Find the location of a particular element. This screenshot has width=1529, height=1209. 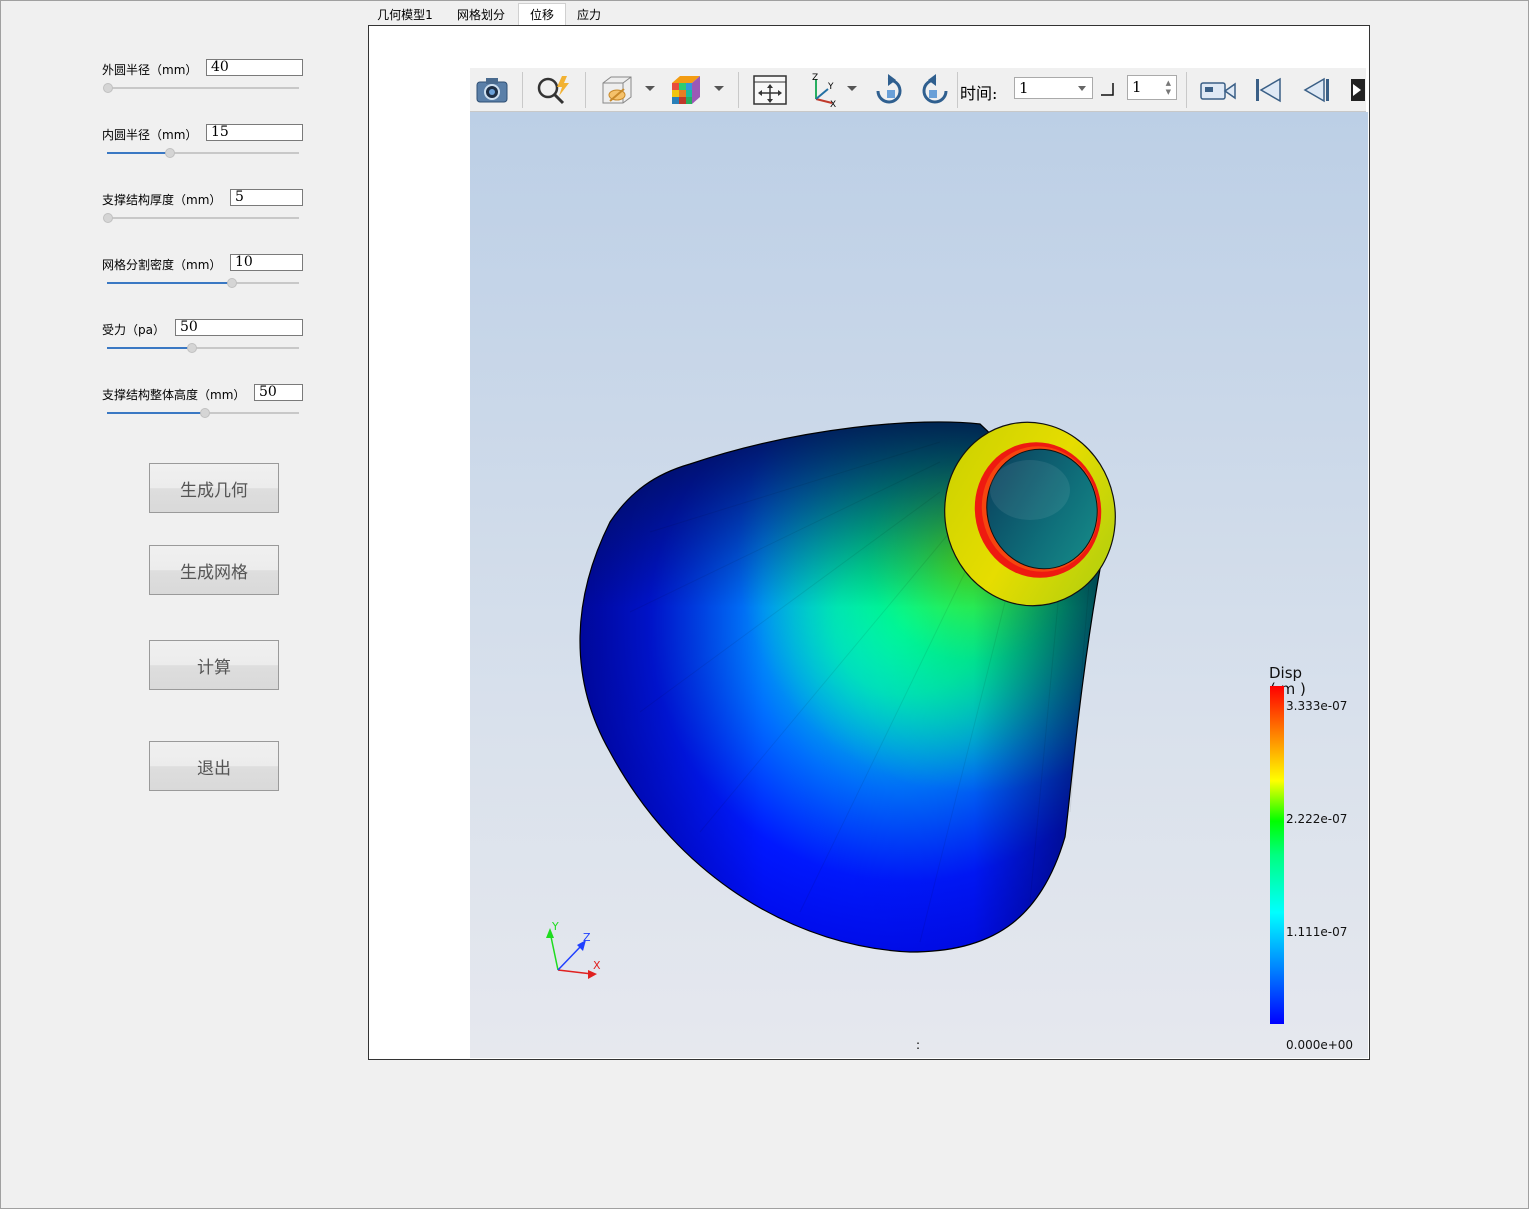

total-height-slider is located at coordinates (203, 413).